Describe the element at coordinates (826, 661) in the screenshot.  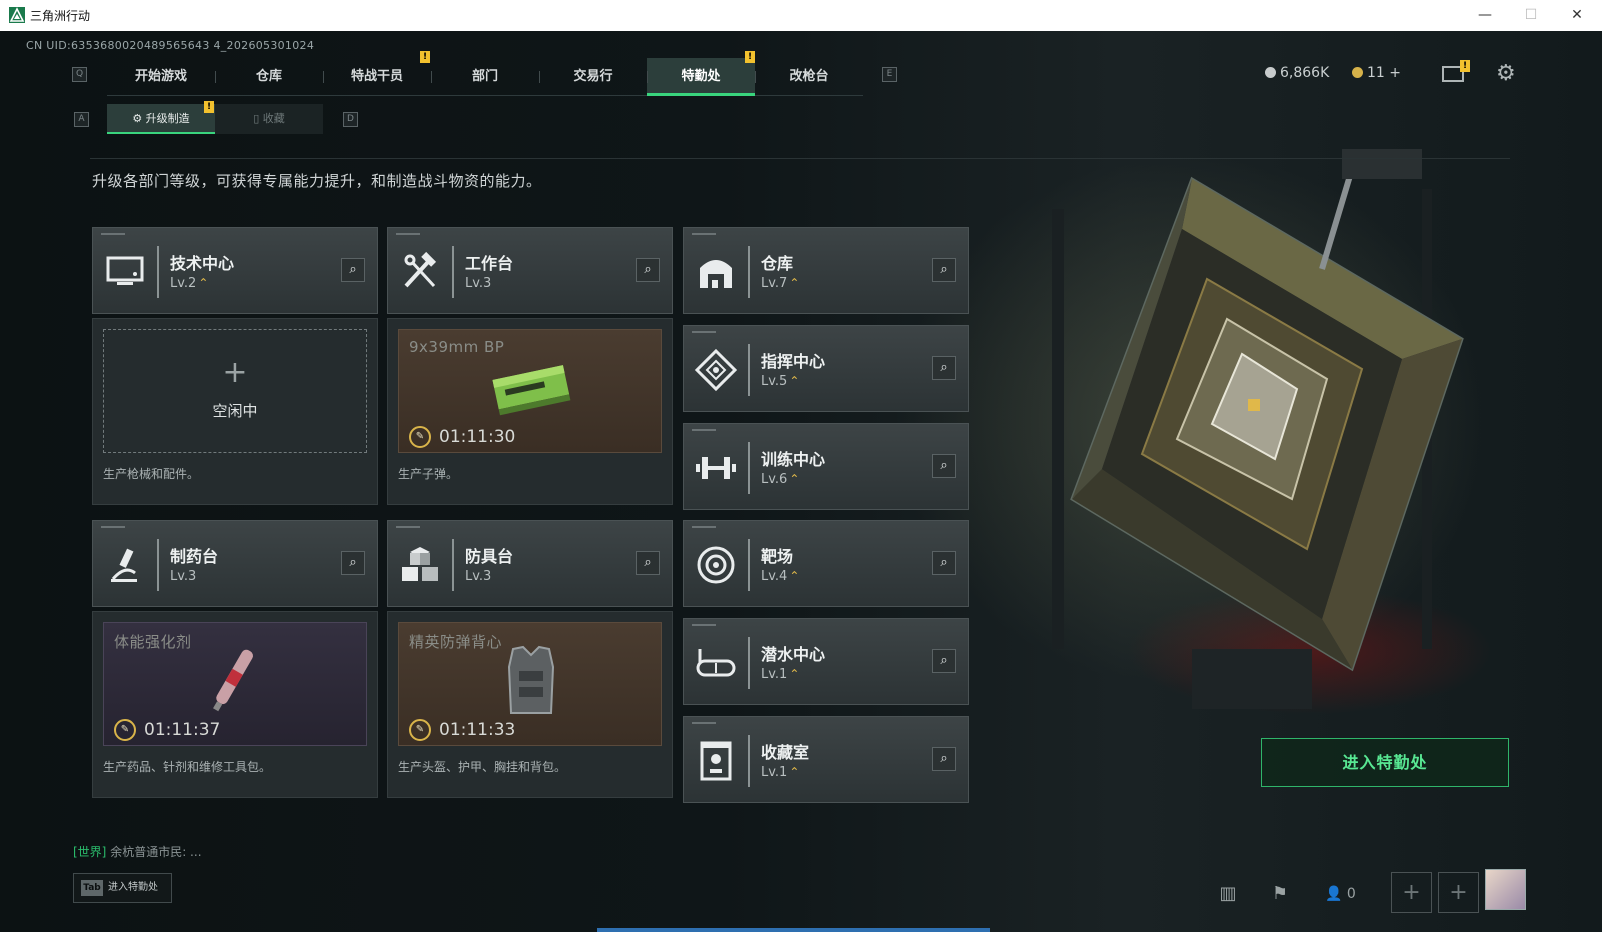
I see `dept-card-diving: 潜水中心 Lv.1 ⌃ ⌕` at that location.